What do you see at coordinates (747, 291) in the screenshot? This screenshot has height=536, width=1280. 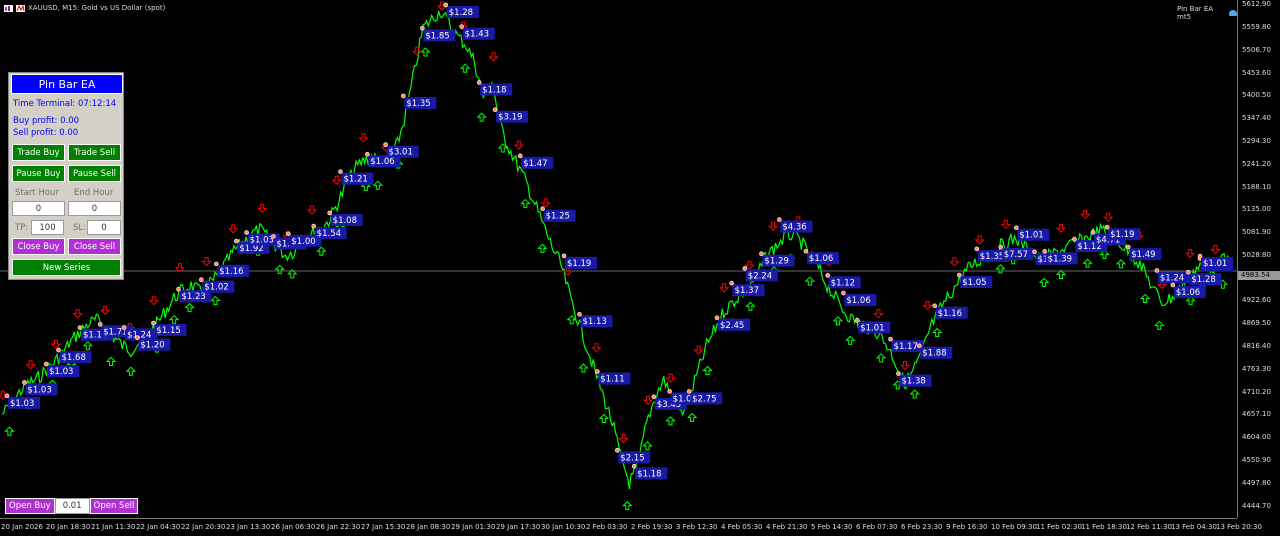 I see `profit-label-text: $1.37` at bounding box center [747, 291].